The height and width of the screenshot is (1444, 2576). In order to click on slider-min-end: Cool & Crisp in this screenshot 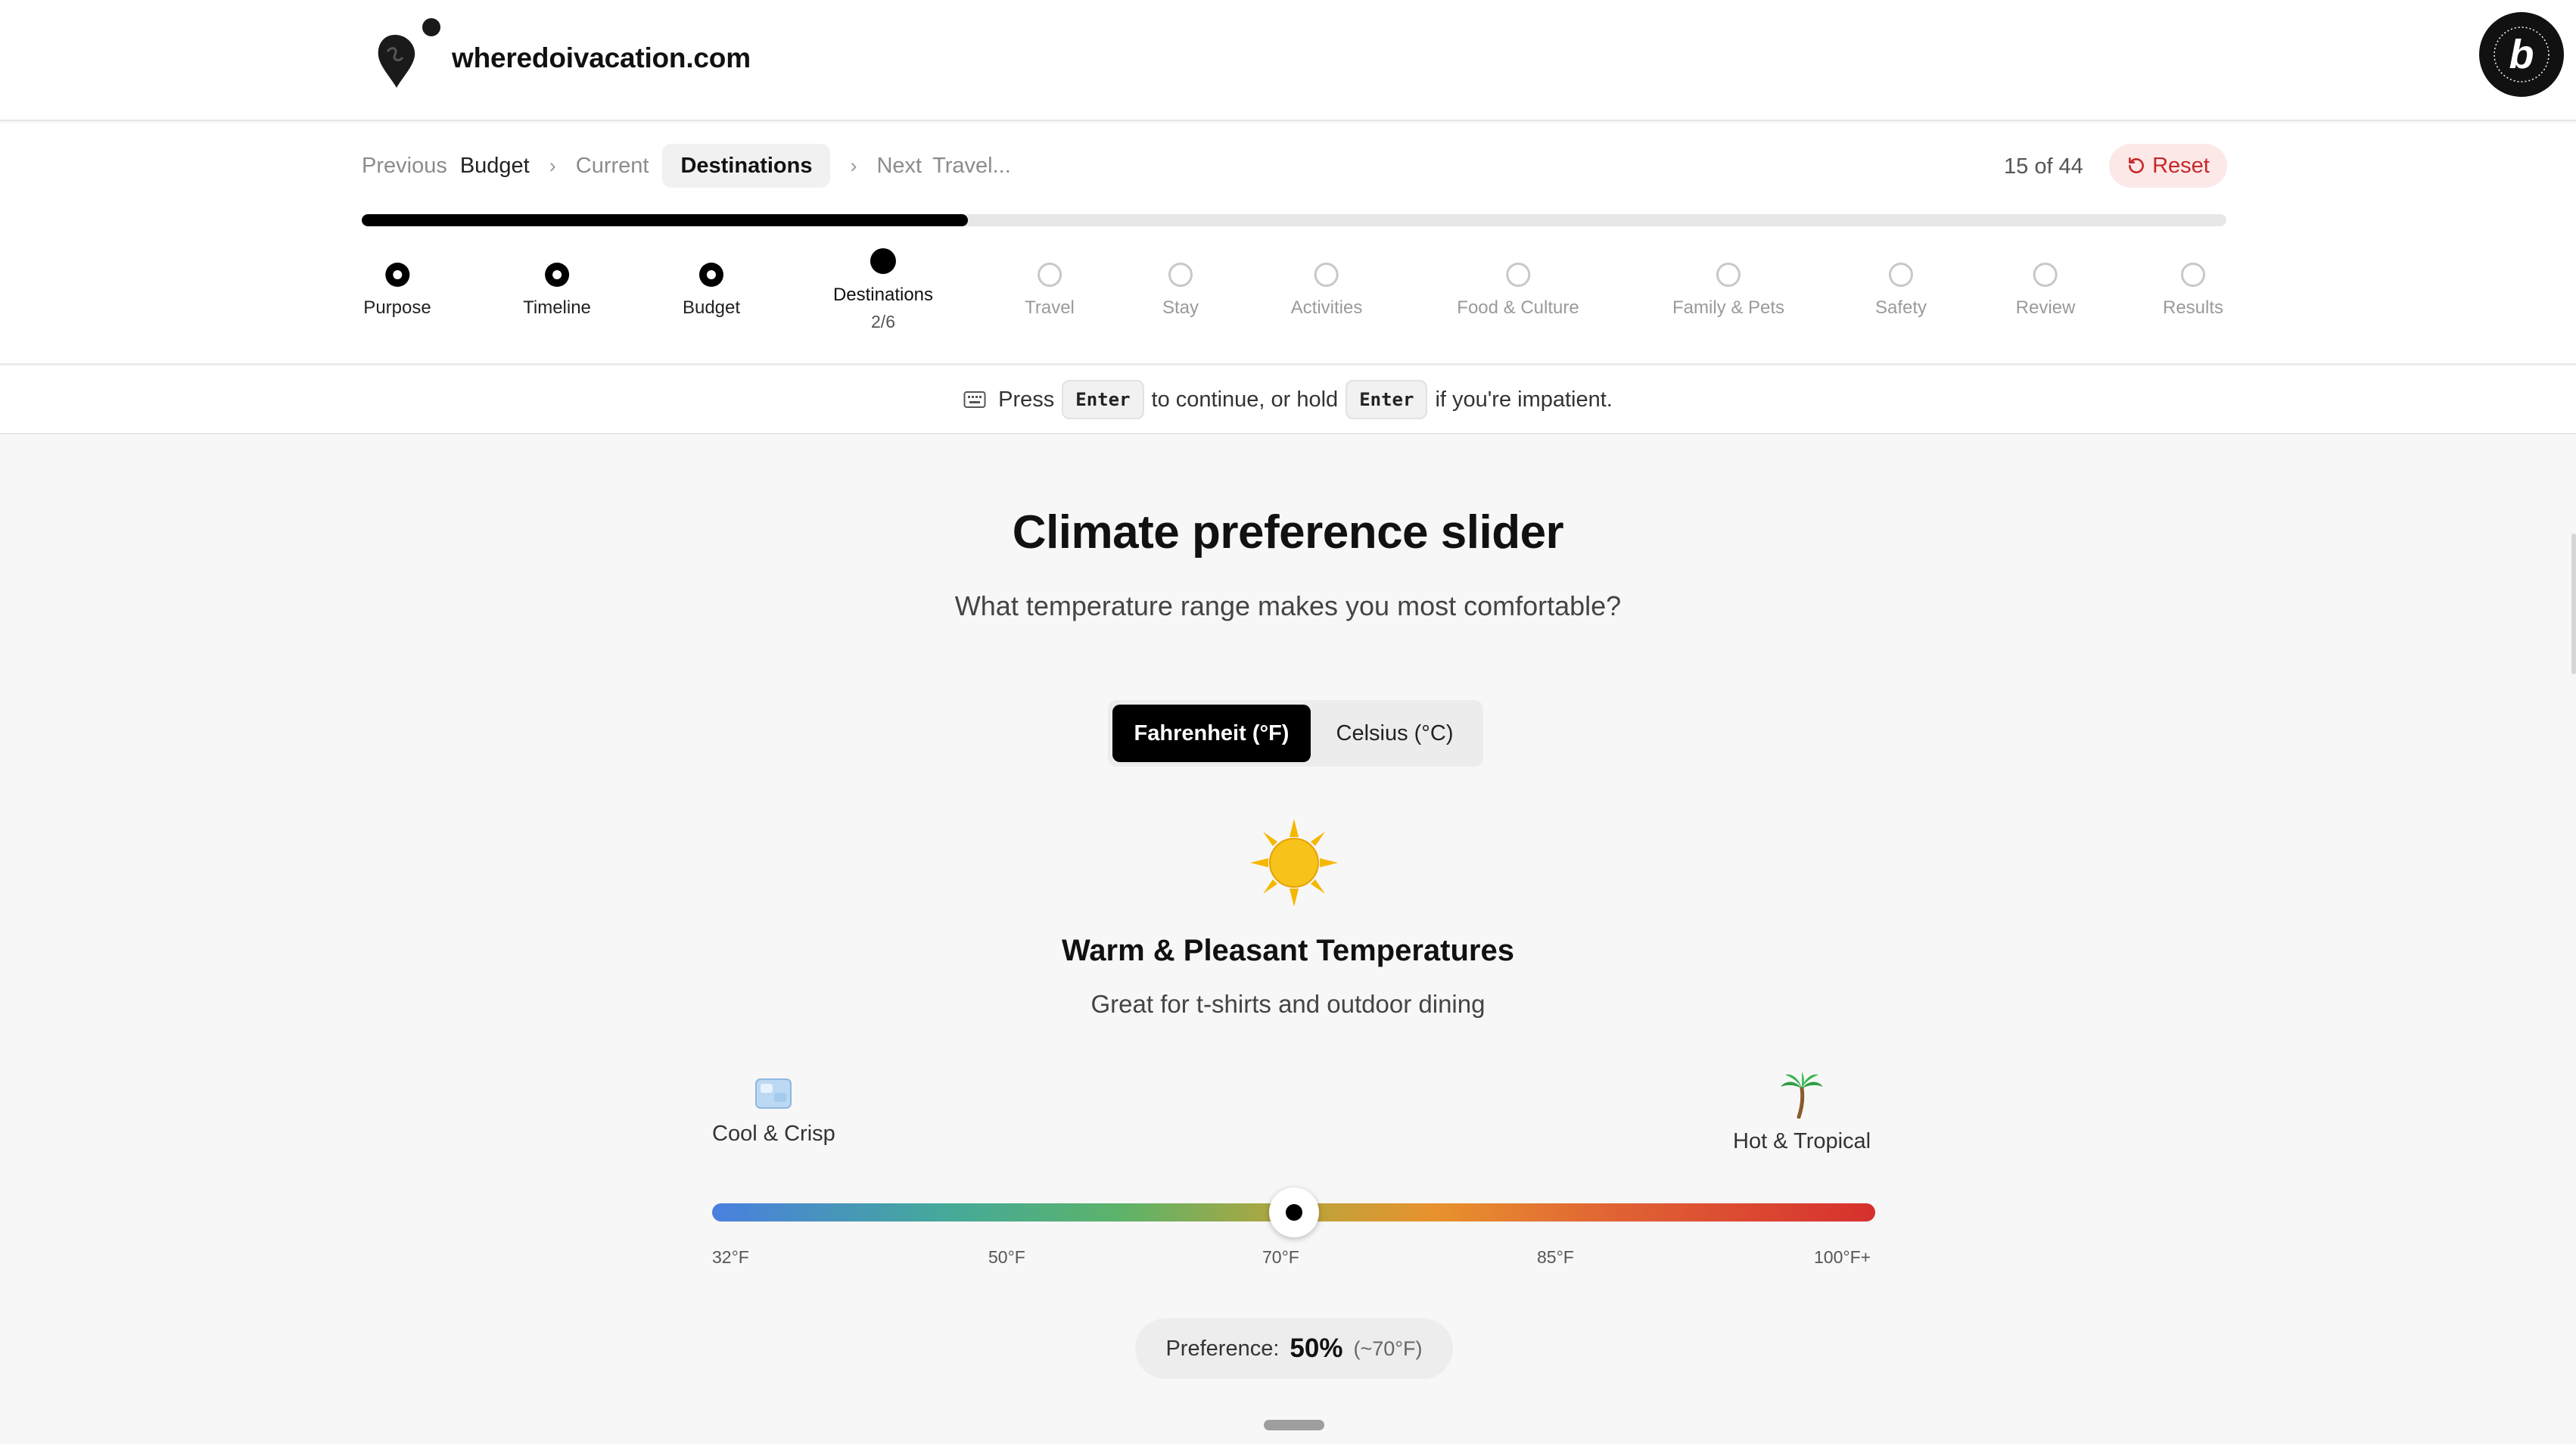, I will do `click(773, 1111)`.